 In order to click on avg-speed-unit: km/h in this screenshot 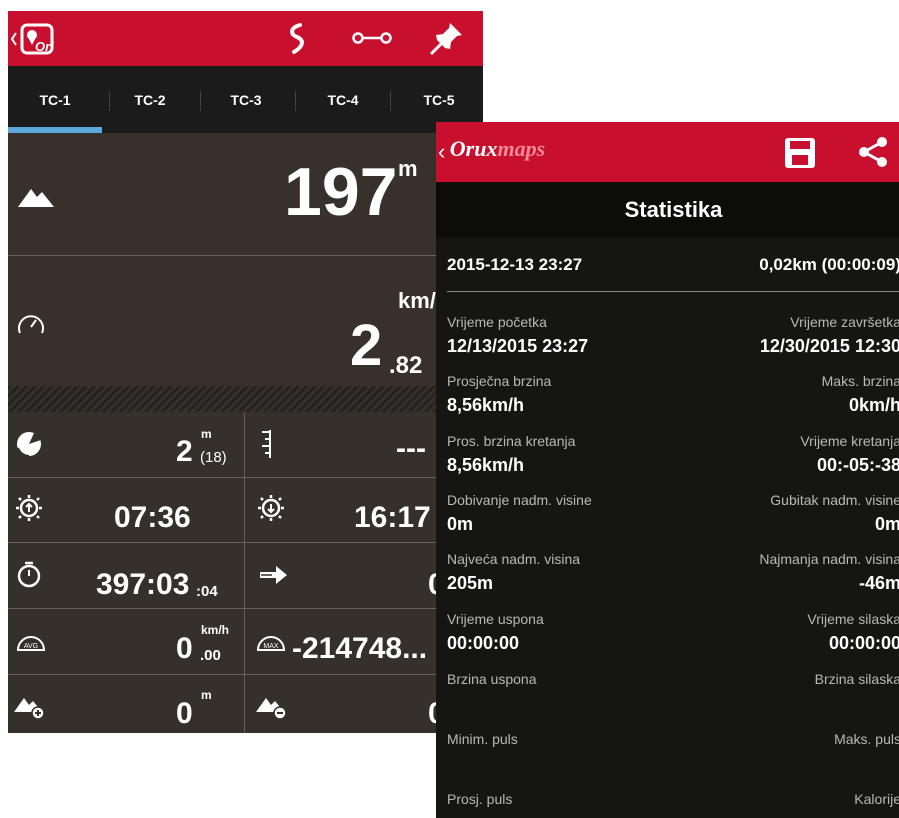, I will do `click(215, 630)`.